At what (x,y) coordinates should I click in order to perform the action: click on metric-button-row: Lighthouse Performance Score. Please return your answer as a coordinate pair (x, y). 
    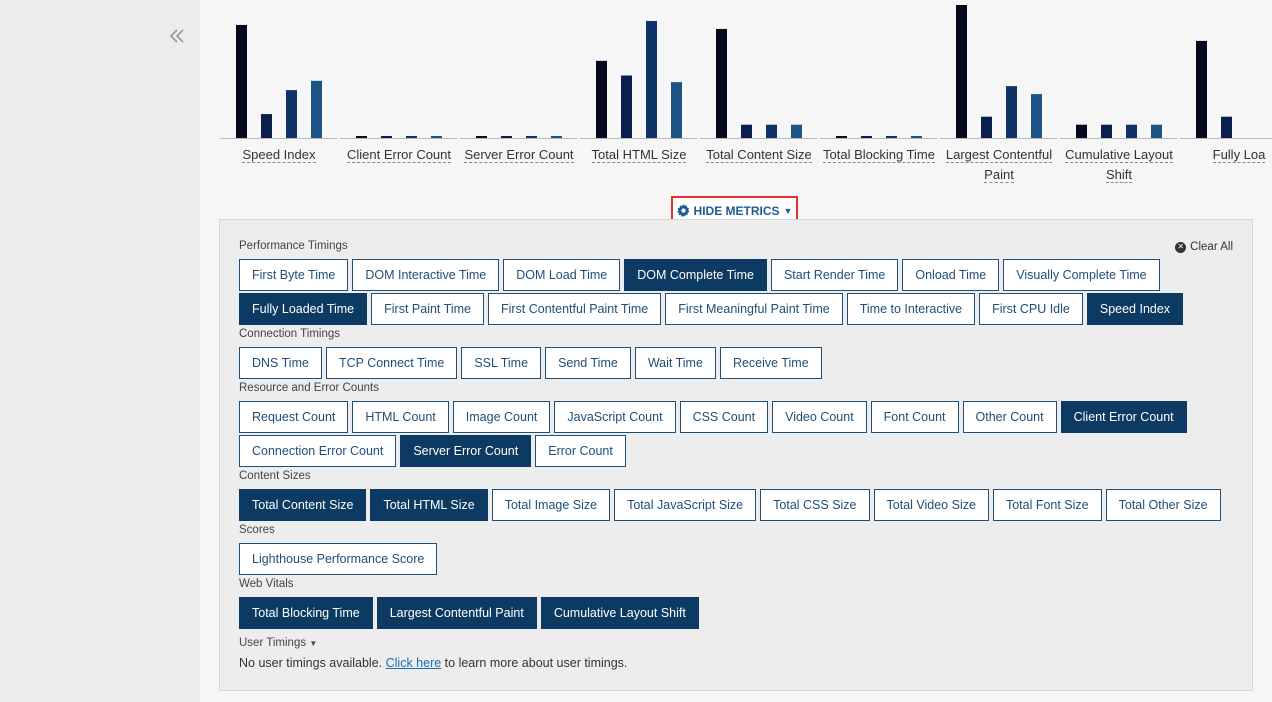
    Looking at the image, I should click on (338, 559).